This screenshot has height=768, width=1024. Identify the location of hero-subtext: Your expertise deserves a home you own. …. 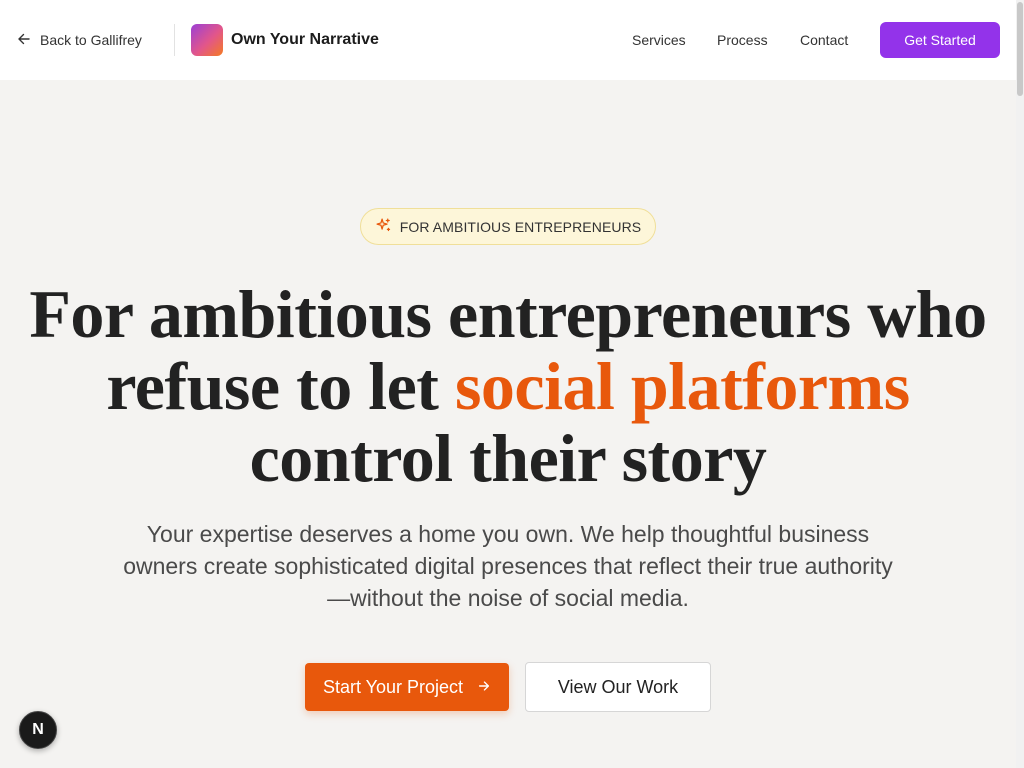
(508, 566).